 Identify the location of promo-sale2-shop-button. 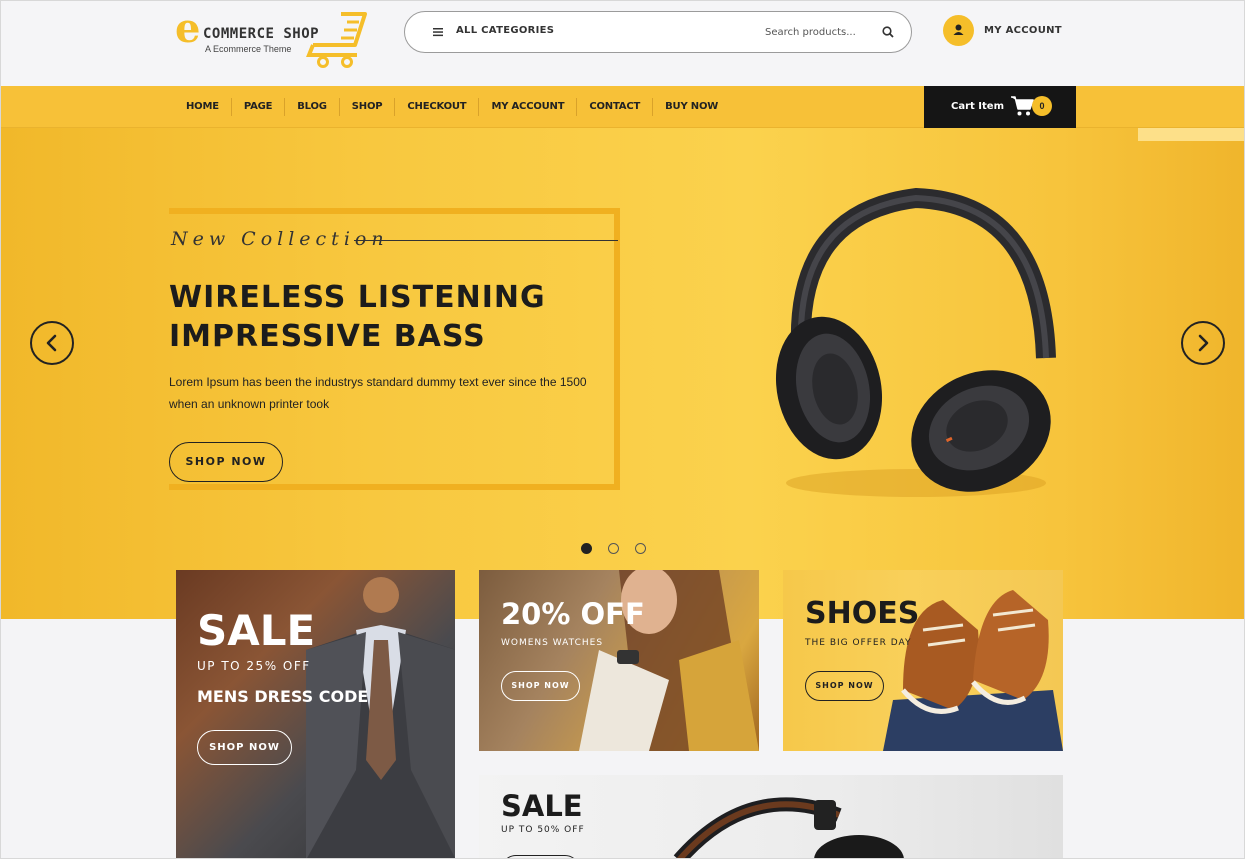
(540, 856).